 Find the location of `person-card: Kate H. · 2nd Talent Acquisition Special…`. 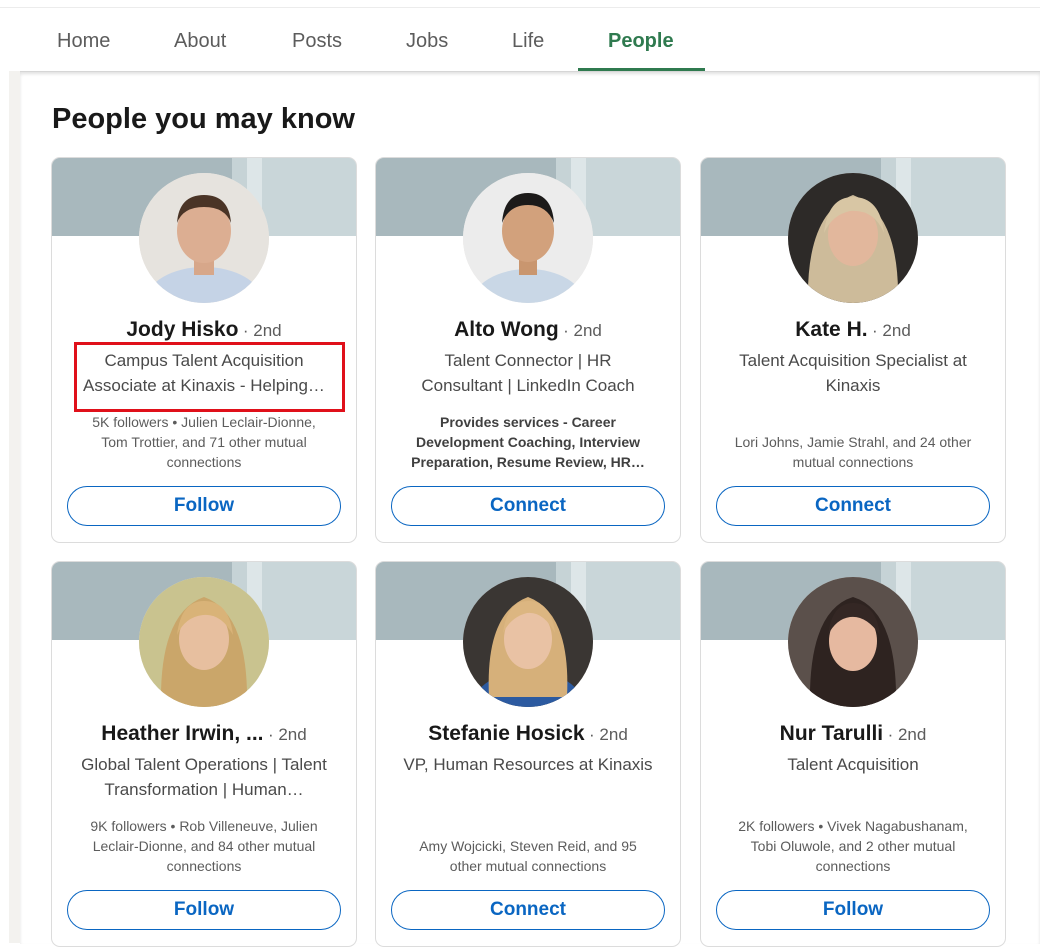

person-card: Kate H. · 2nd Talent Acquisition Special… is located at coordinates (853, 350).